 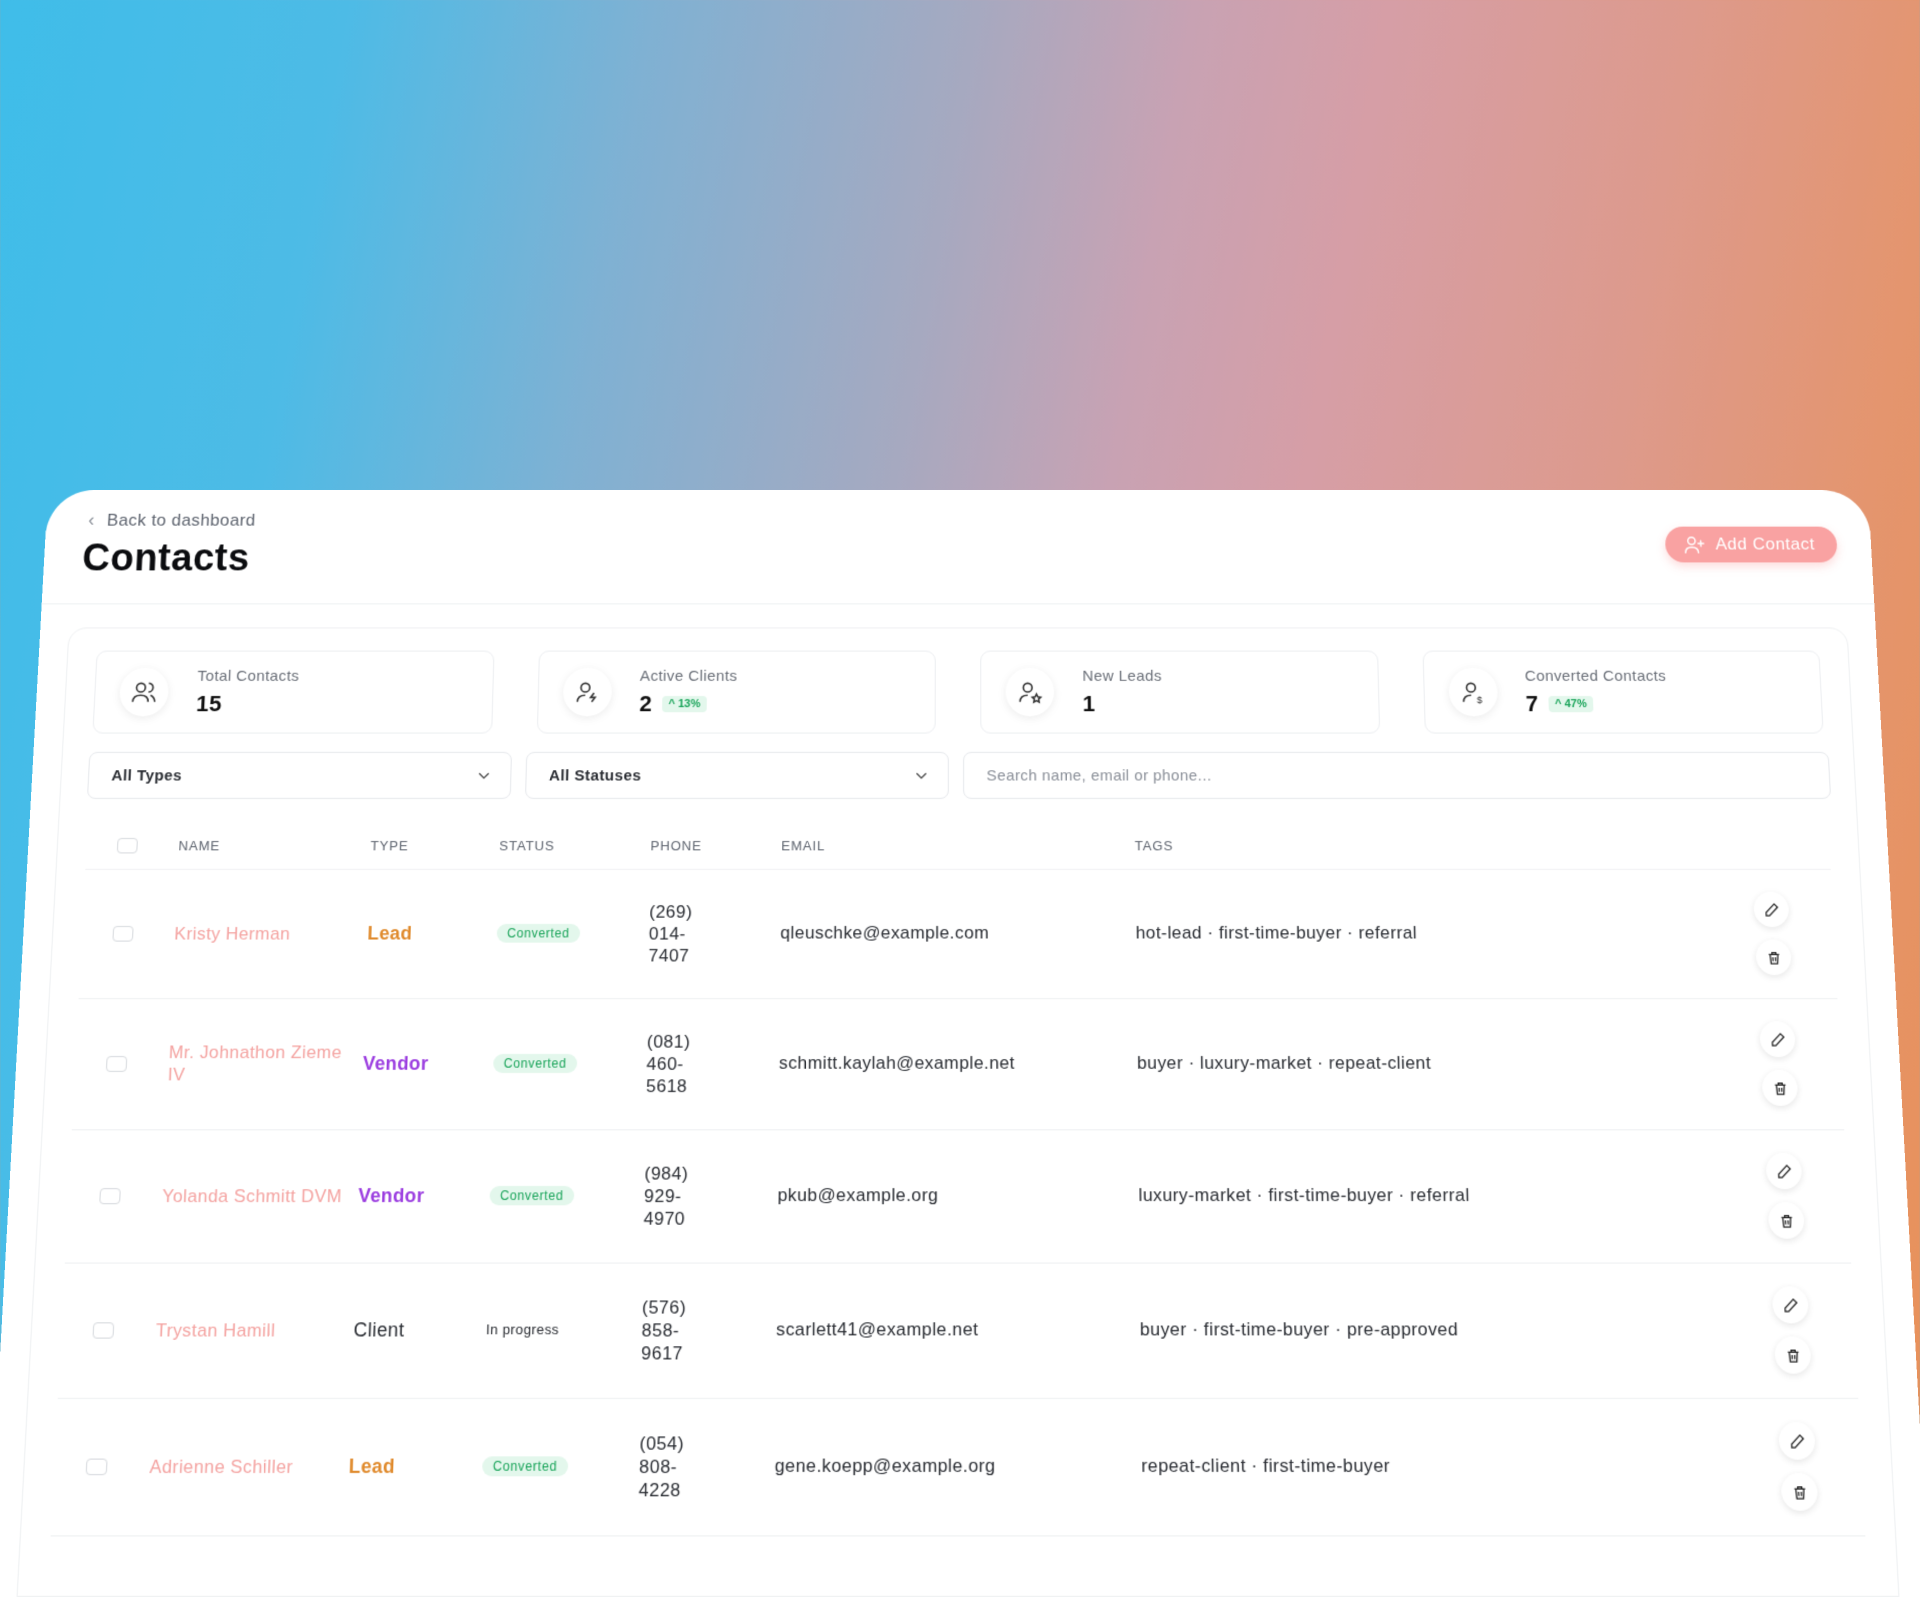 What do you see at coordinates (144, 692) in the screenshot?
I see `users-icon` at bounding box center [144, 692].